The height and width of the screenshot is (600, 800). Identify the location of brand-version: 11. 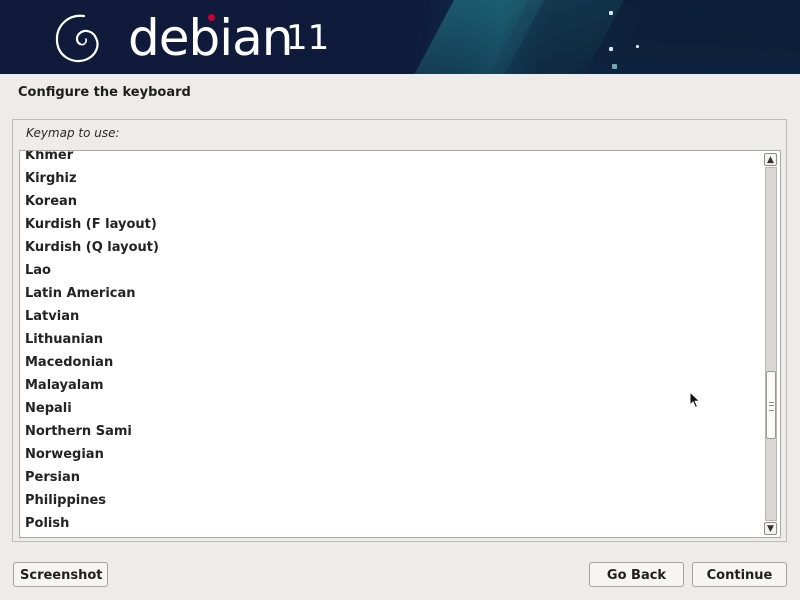
(308, 38).